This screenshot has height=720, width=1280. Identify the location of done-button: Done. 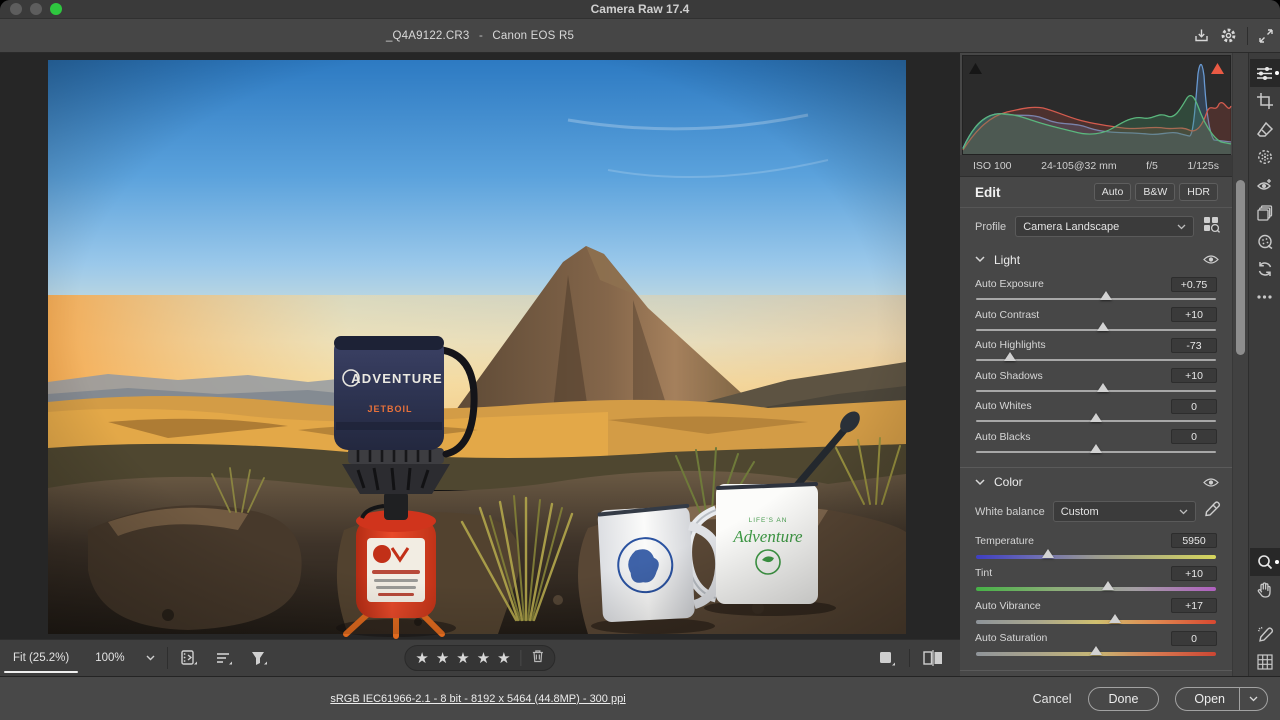
(1123, 698).